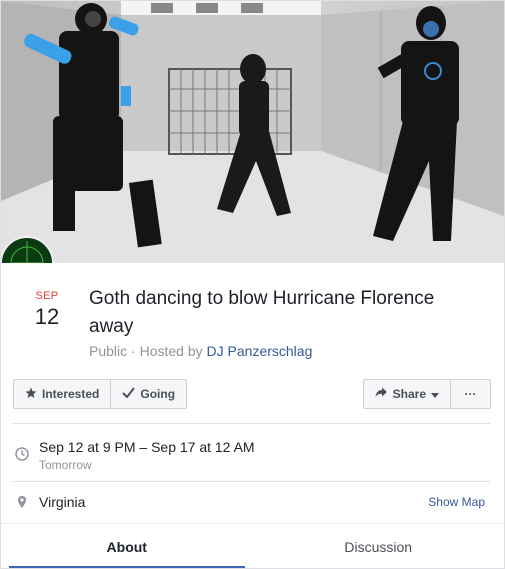  I want to click on more-options-button: ···, so click(470, 394).